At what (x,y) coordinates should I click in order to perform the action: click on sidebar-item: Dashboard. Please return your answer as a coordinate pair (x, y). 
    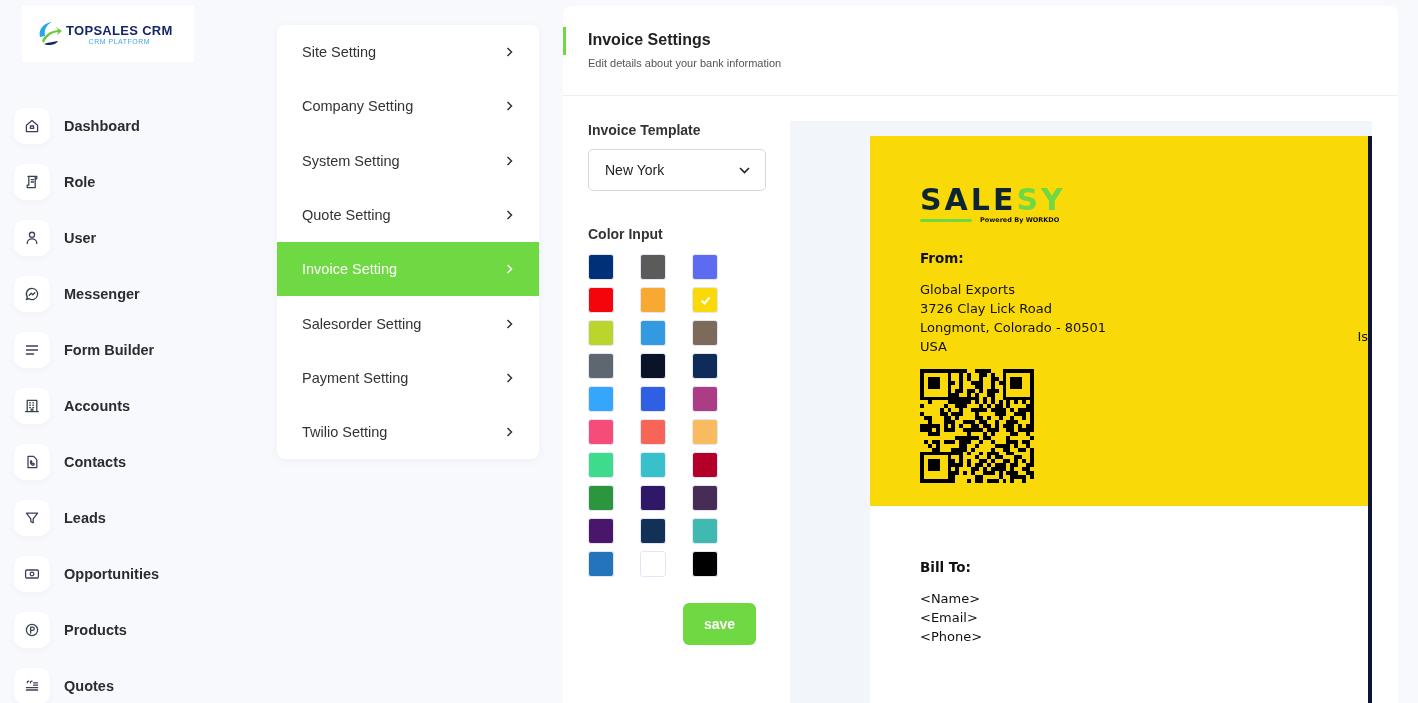
    Looking at the image, I should click on (102, 126).